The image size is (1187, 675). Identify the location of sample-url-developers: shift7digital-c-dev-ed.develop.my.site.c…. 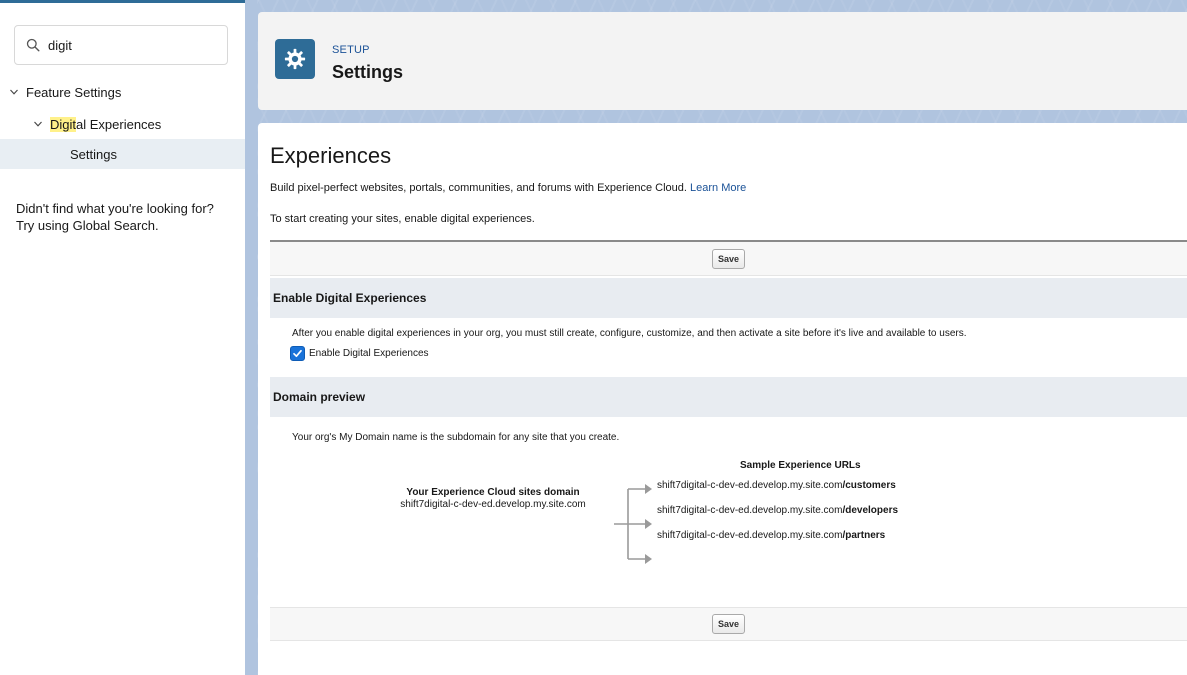
(777, 510).